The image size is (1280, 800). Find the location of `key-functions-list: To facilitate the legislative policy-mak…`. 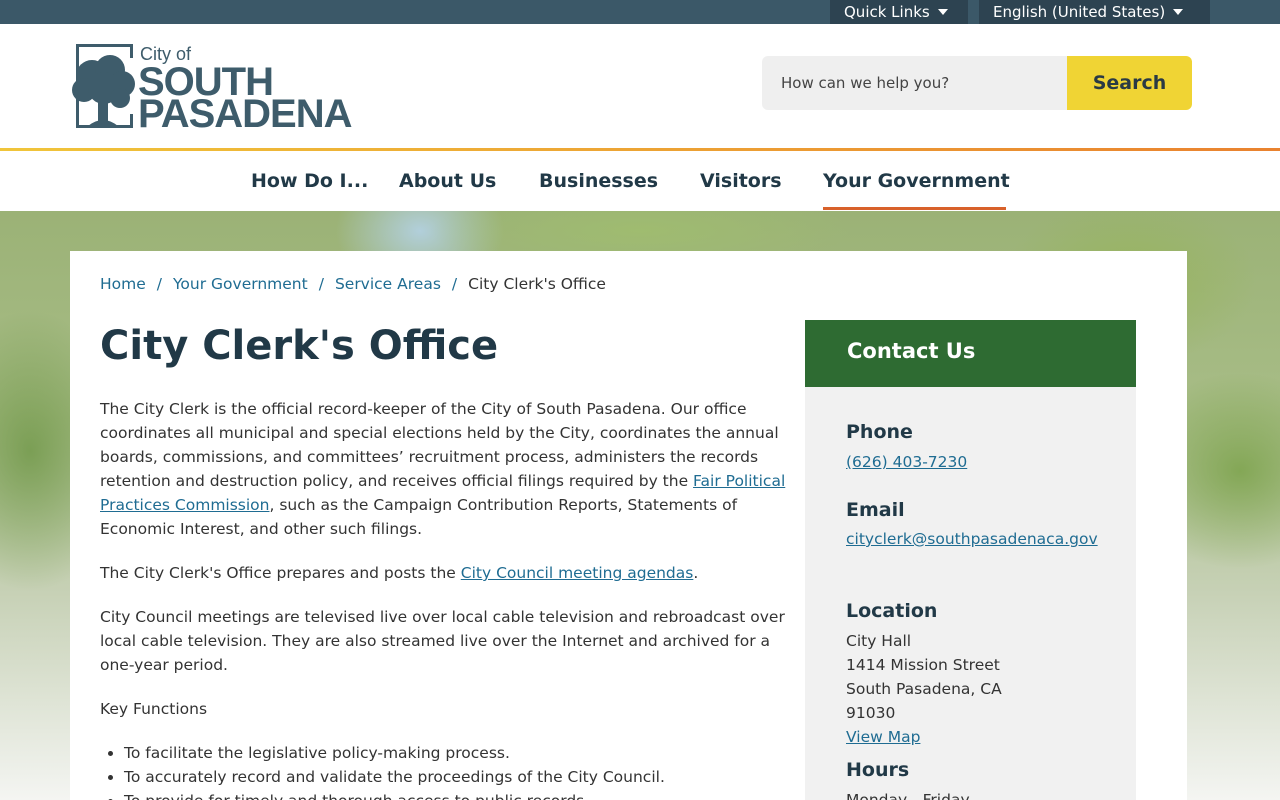

key-functions-list: To facilitate the legislative policy-mak… is located at coordinates (454, 770).